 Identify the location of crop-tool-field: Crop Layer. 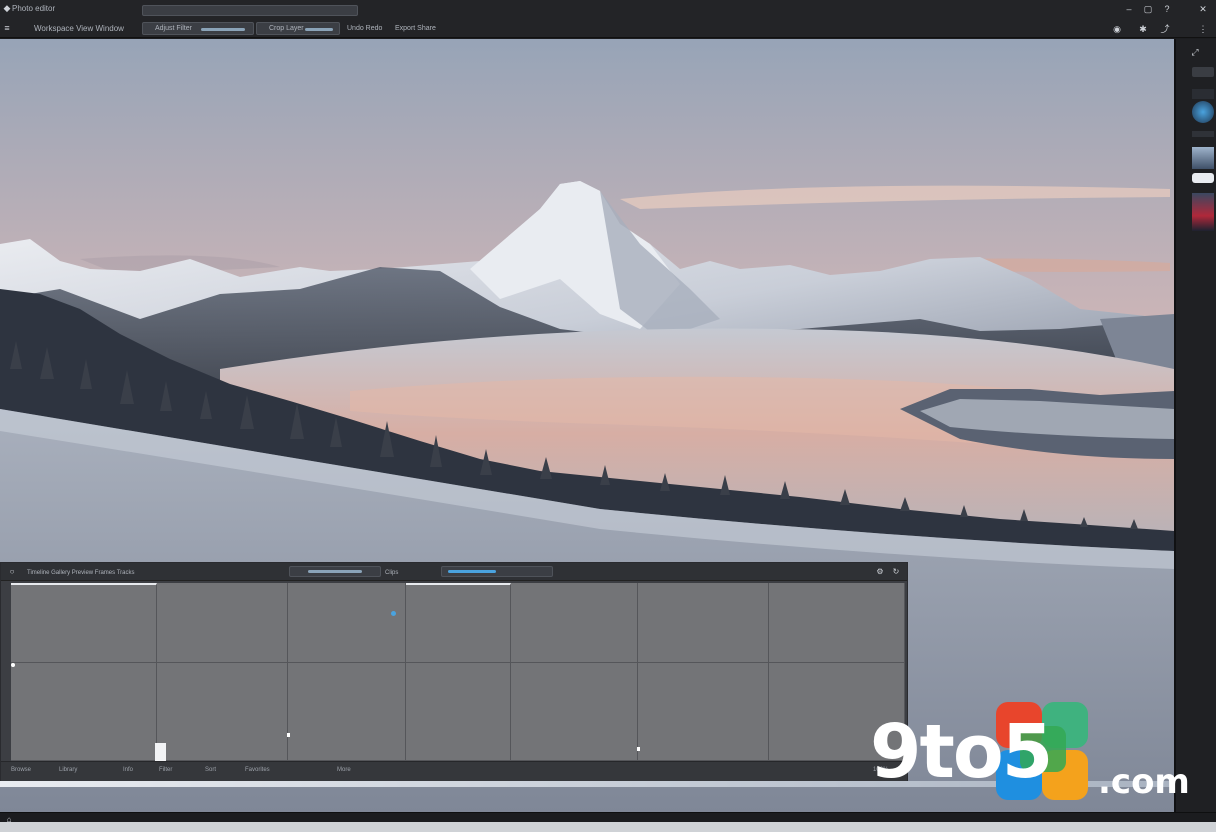
(298, 28).